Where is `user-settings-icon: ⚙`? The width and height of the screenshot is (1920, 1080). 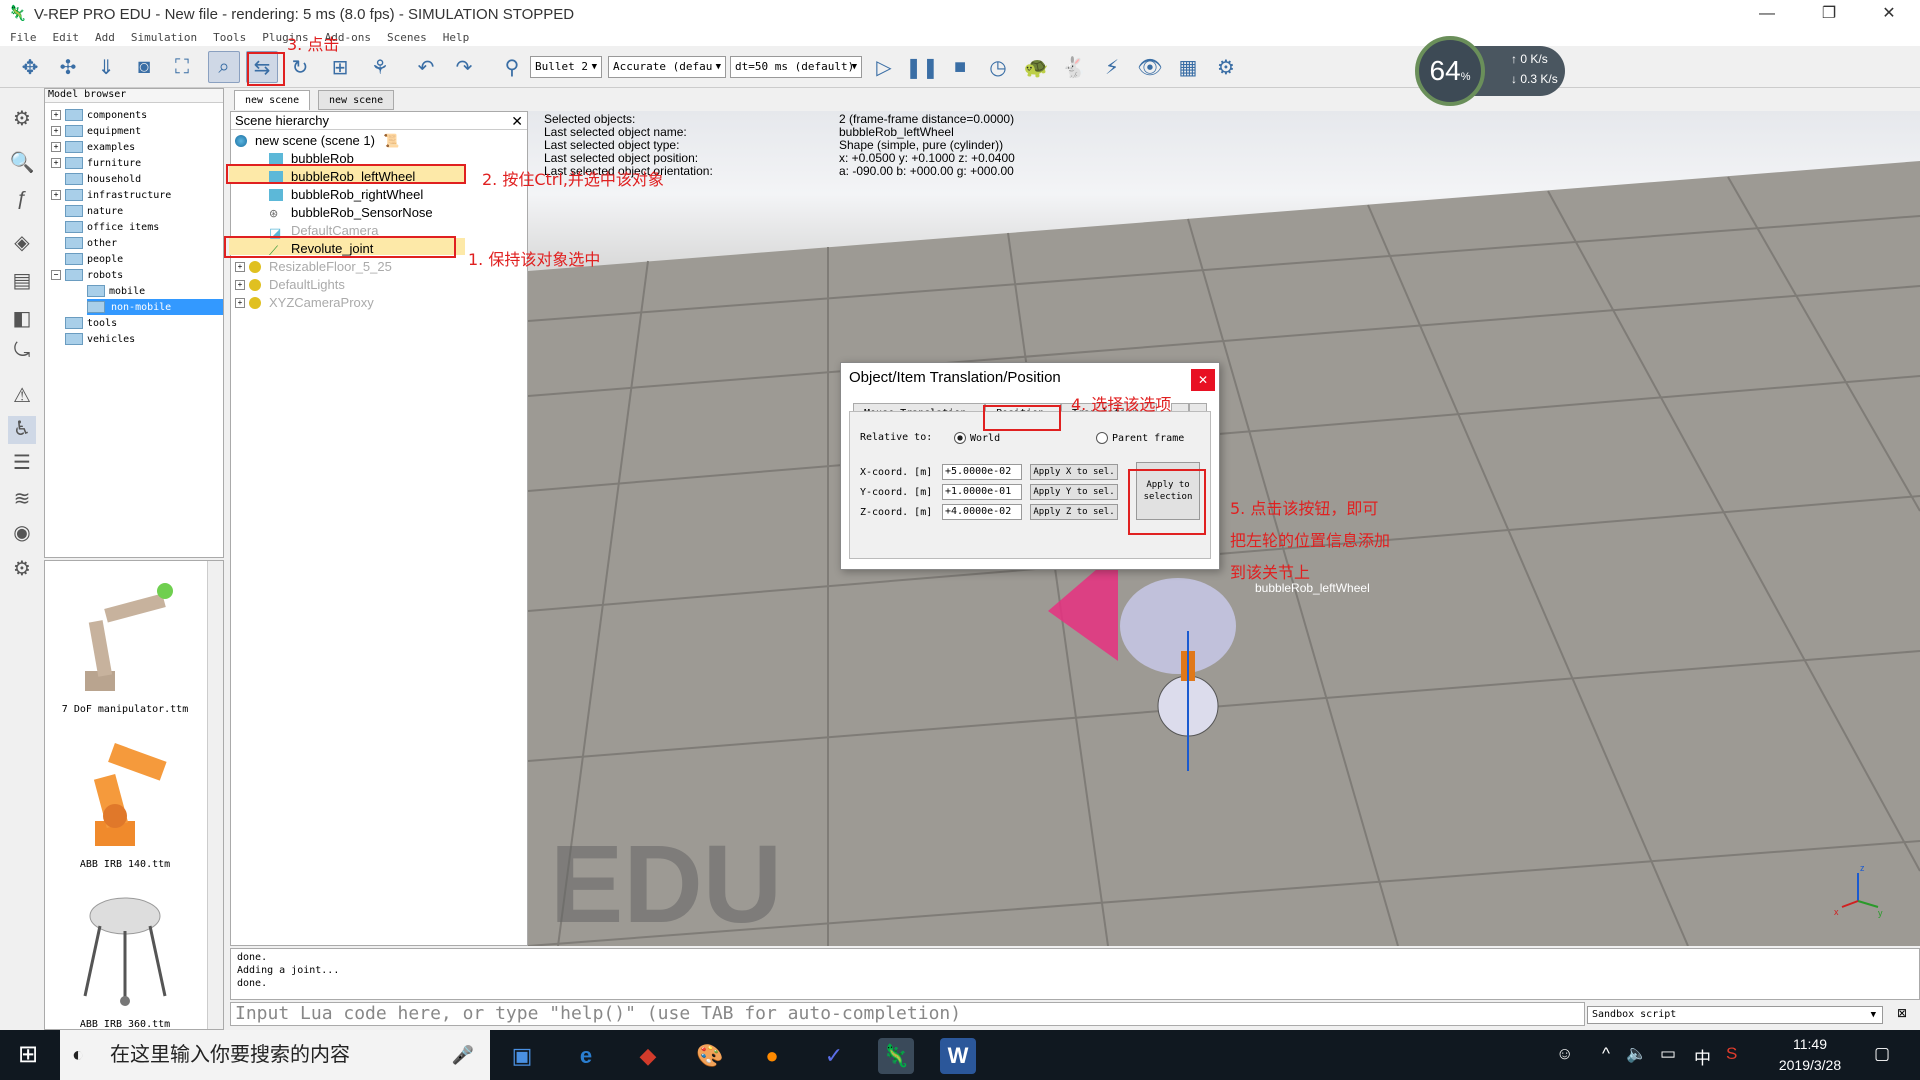
user-settings-icon: ⚙ is located at coordinates (22, 570).